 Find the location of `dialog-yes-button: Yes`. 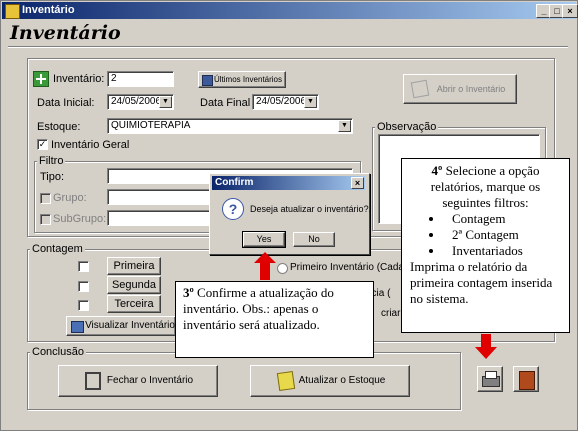

dialog-yes-button: Yes is located at coordinates (264, 239).